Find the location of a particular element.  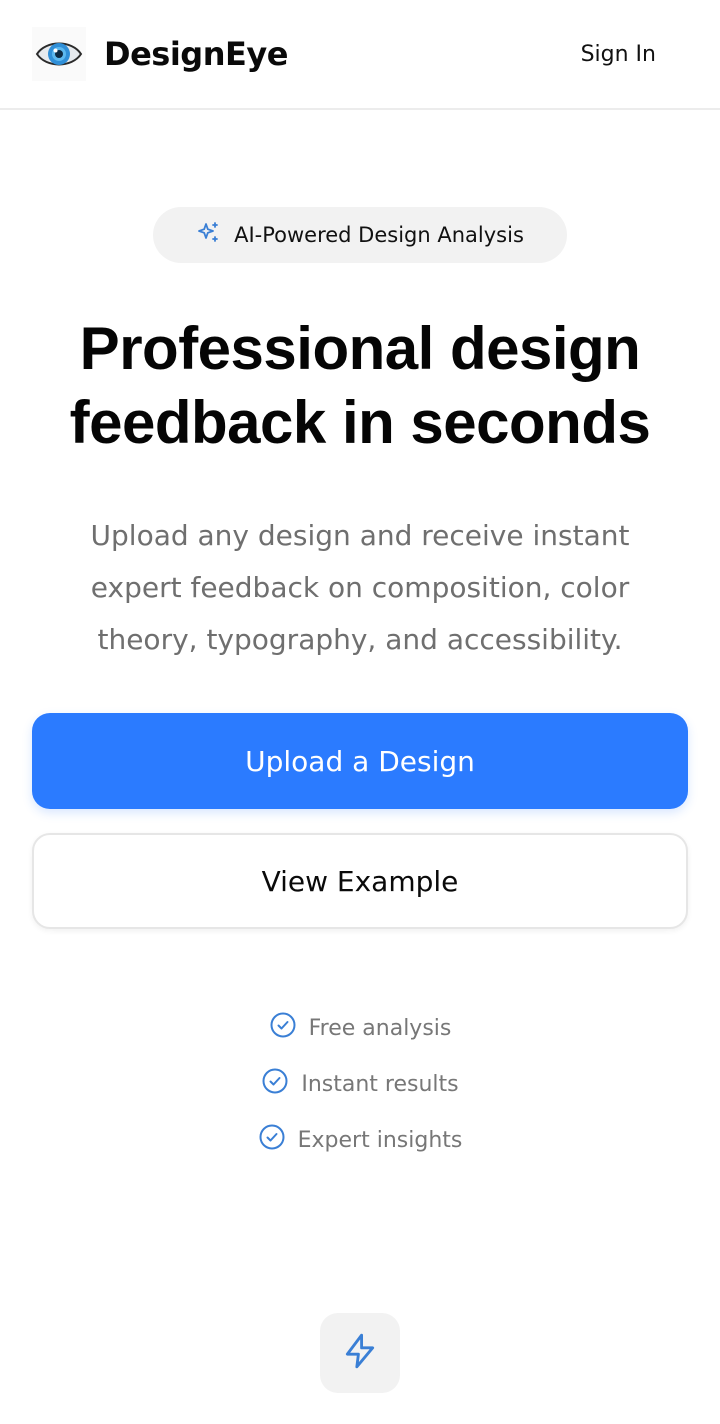

sparkles-icon is located at coordinates (208, 235).